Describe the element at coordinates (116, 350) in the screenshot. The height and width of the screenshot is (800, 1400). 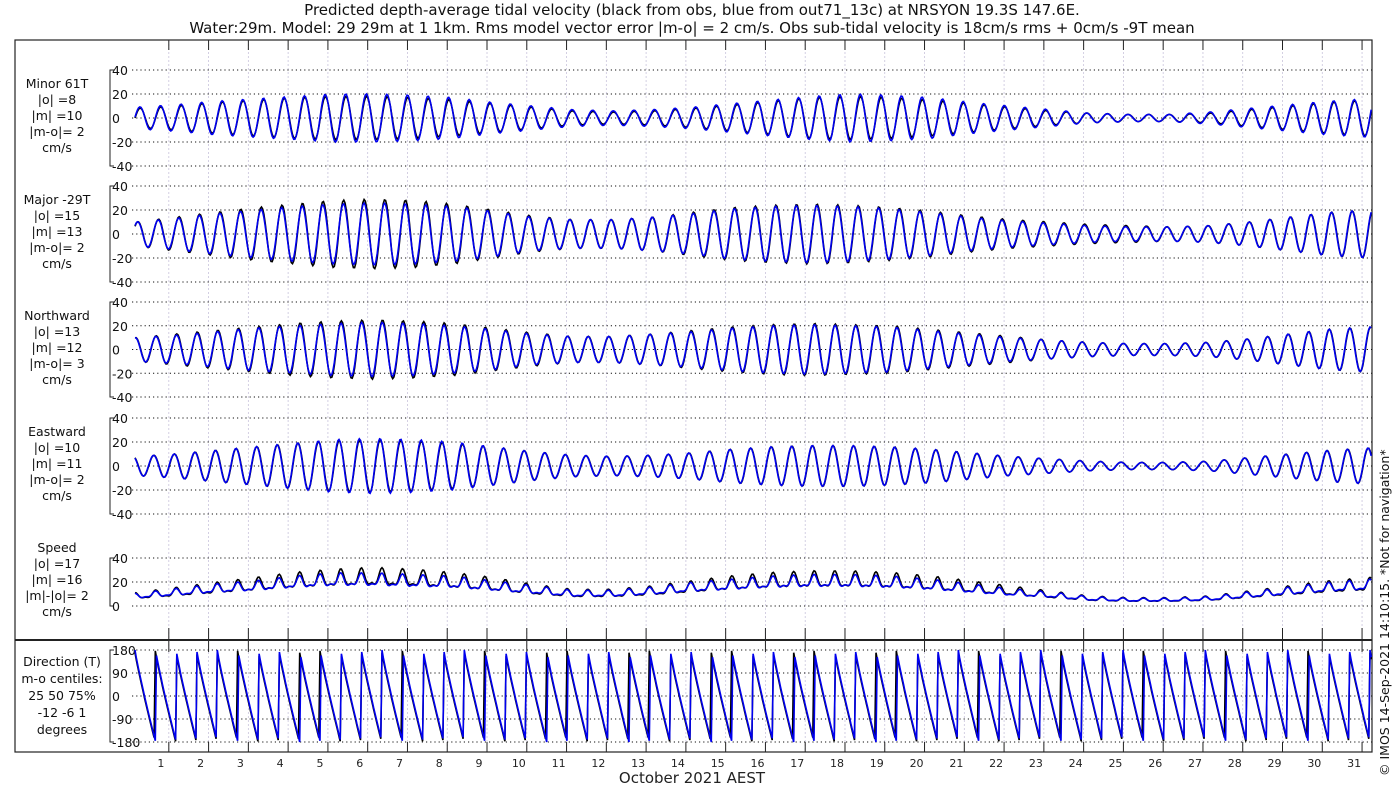
I see `northward-y-tick-label: 0` at that location.